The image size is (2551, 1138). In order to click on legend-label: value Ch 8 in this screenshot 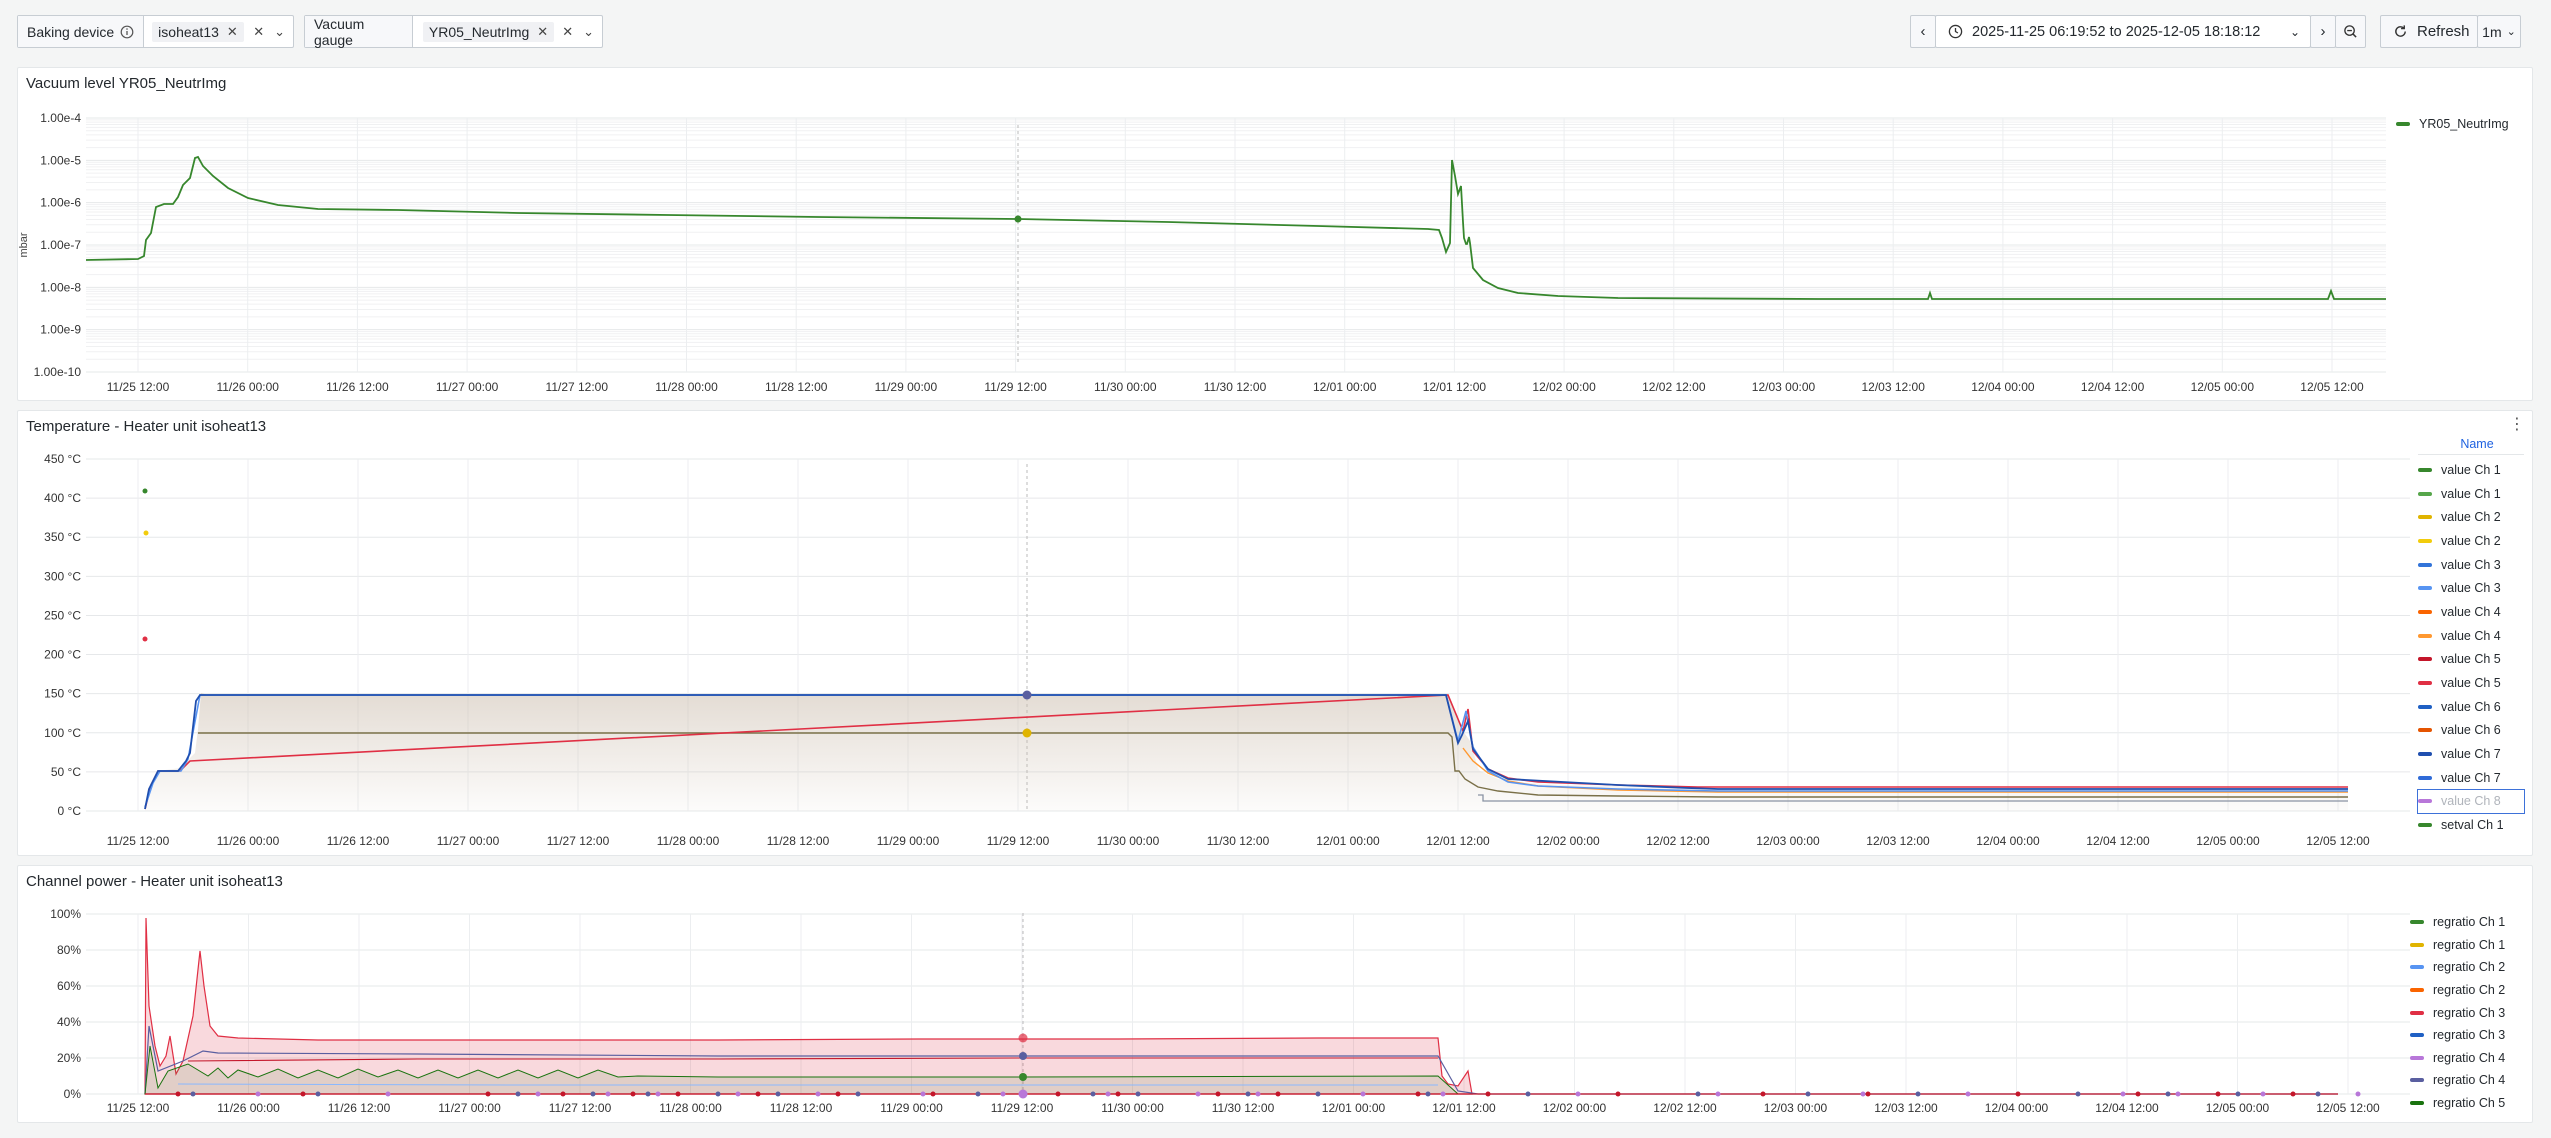, I will do `click(2471, 801)`.